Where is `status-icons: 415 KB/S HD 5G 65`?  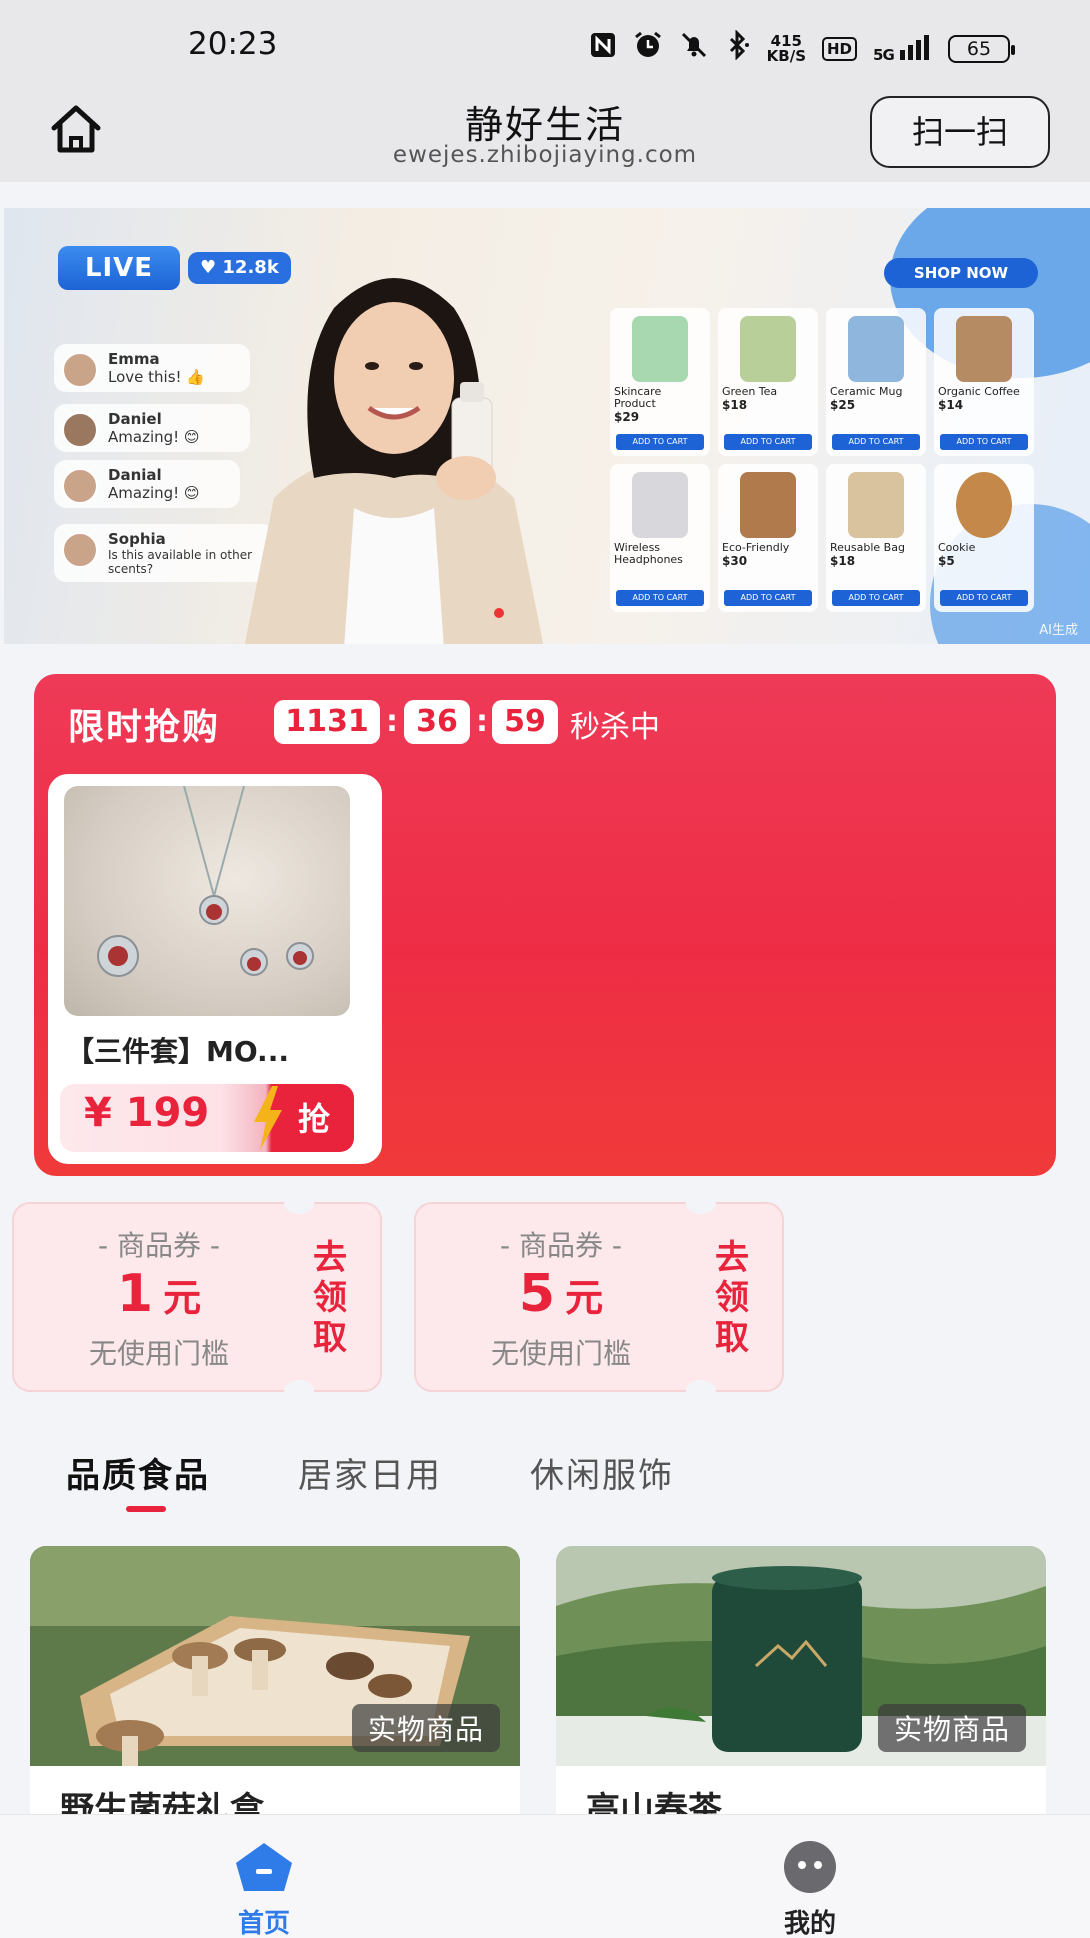
status-icons: 415 KB/S HD 5G 65 is located at coordinates (802, 48).